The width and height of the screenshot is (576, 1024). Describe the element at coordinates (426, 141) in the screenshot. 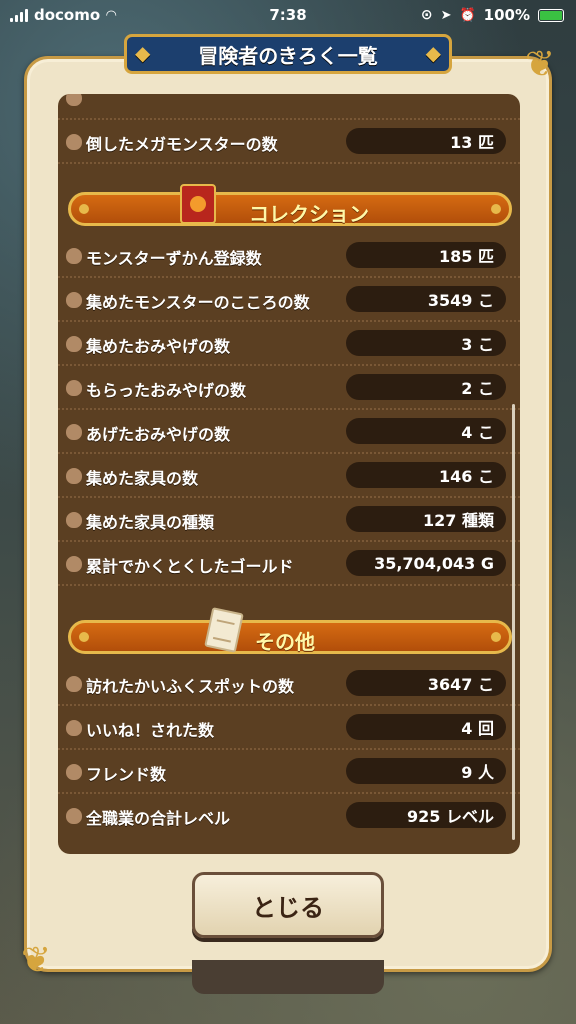

I see `item-value: 13 匹` at that location.